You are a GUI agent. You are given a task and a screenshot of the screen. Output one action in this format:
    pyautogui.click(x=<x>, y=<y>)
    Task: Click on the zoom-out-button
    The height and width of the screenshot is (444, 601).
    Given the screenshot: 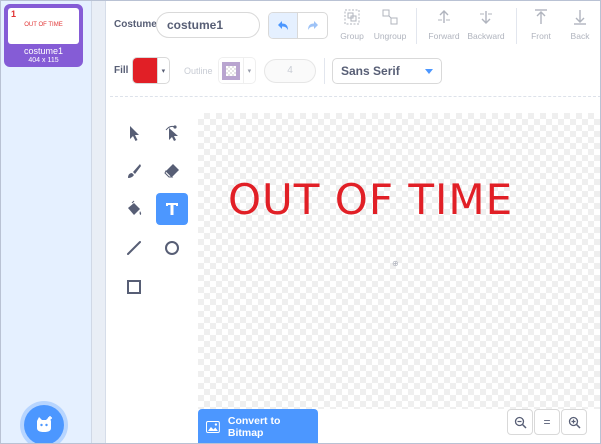 What is the action you would take?
    pyautogui.click(x=520, y=422)
    